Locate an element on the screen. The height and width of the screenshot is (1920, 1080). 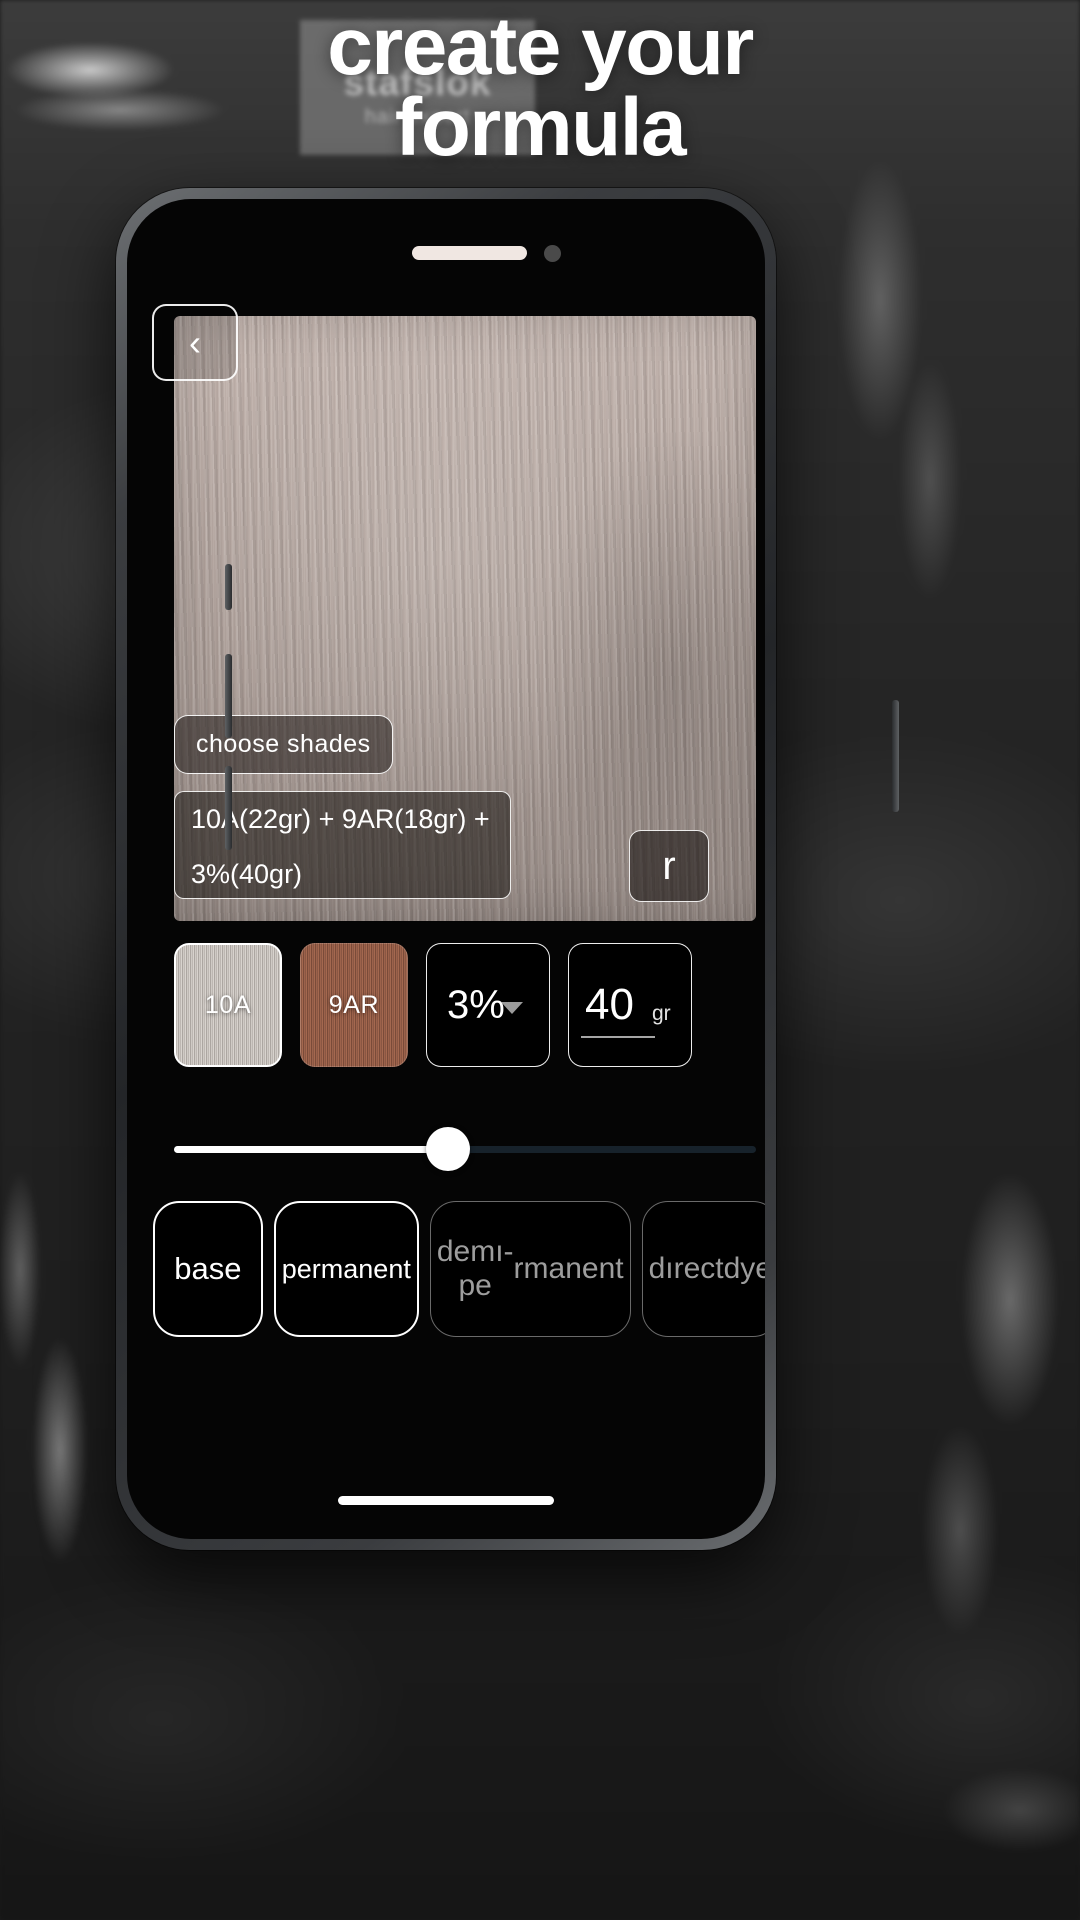
choose-shades-button: choose shades is located at coordinates (283, 744).